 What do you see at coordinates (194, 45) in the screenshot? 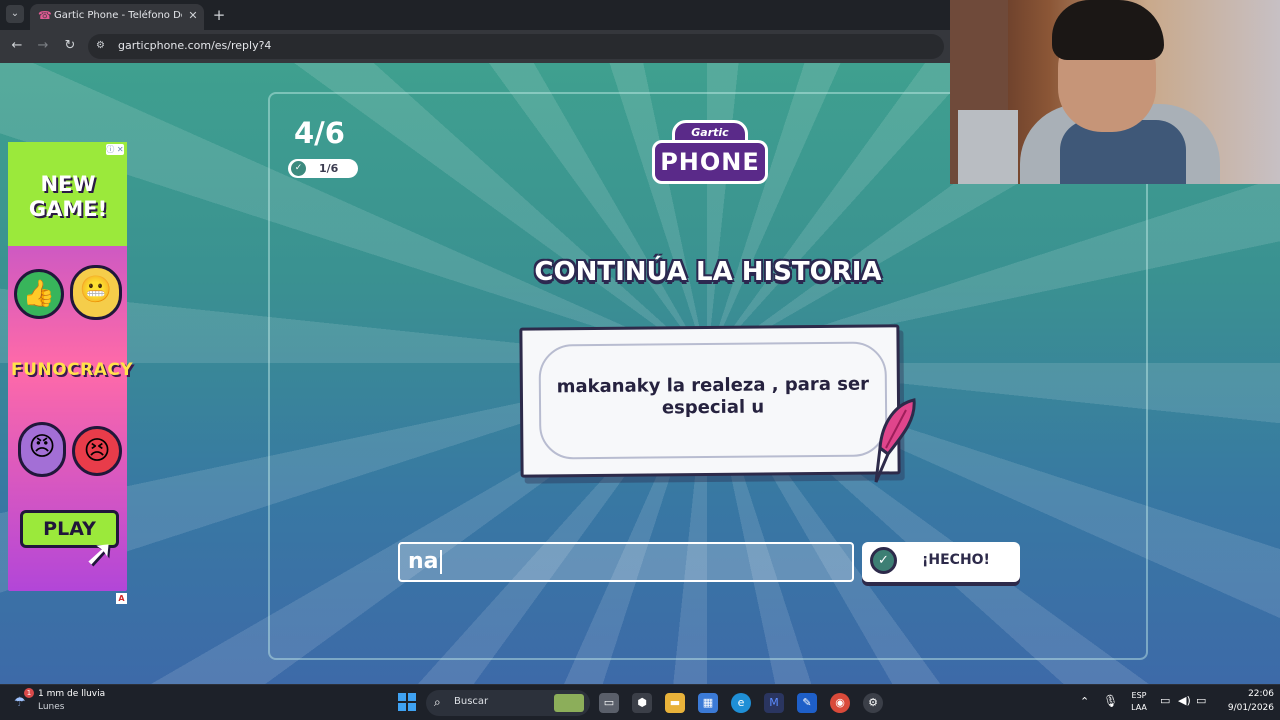
I see `url-text: garticphone.com/es/reply?4` at bounding box center [194, 45].